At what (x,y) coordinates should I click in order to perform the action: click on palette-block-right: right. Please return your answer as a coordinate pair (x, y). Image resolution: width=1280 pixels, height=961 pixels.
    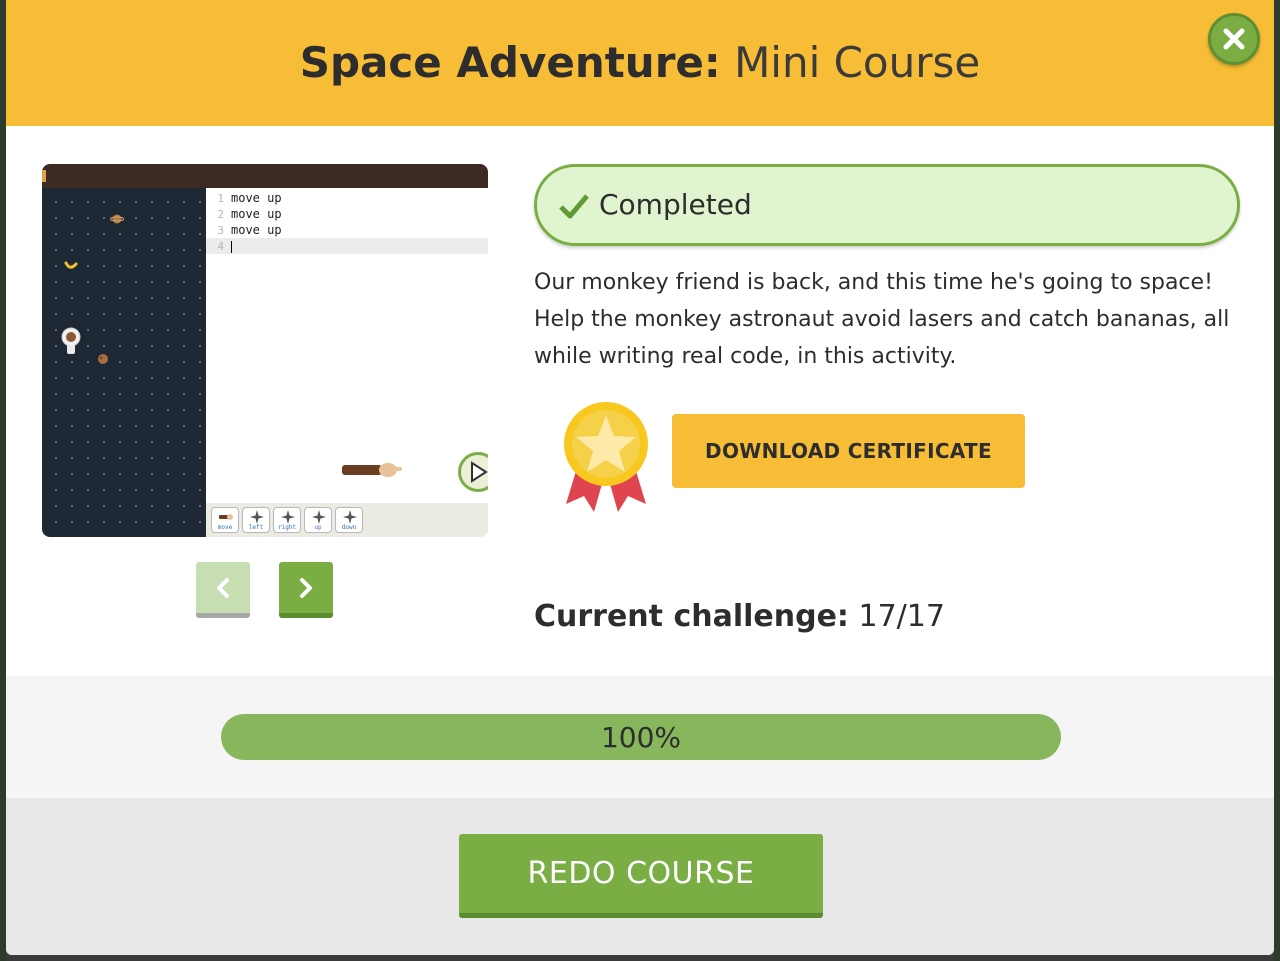
    Looking at the image, I should click on (287, 520).